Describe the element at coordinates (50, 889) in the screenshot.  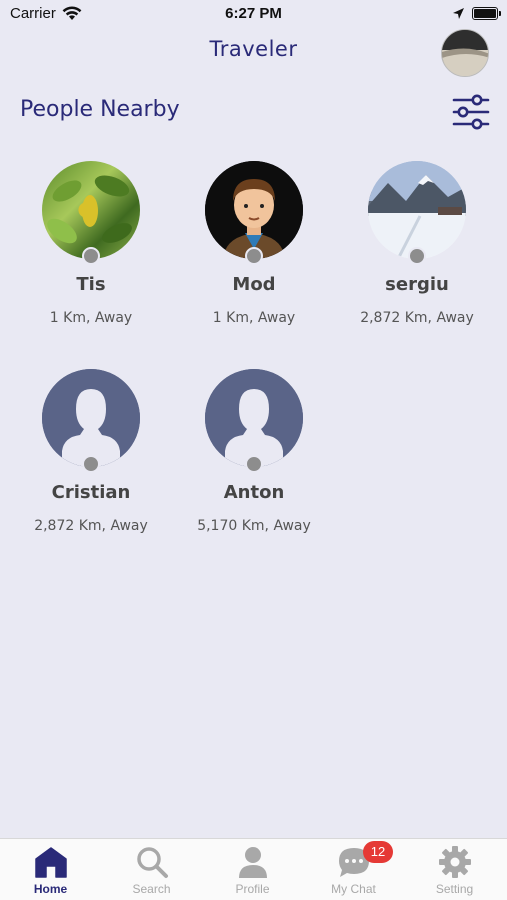
I see `tab-label: Home` at that location.